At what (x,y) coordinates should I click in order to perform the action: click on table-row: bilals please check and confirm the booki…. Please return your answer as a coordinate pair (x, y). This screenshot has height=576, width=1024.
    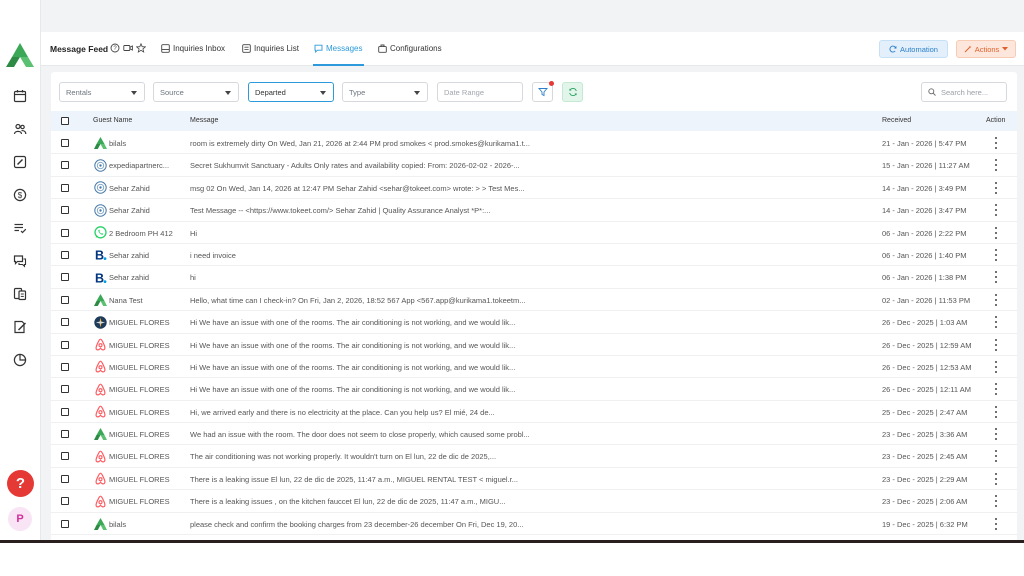
    Looking at the image, I should click on (534, 524).